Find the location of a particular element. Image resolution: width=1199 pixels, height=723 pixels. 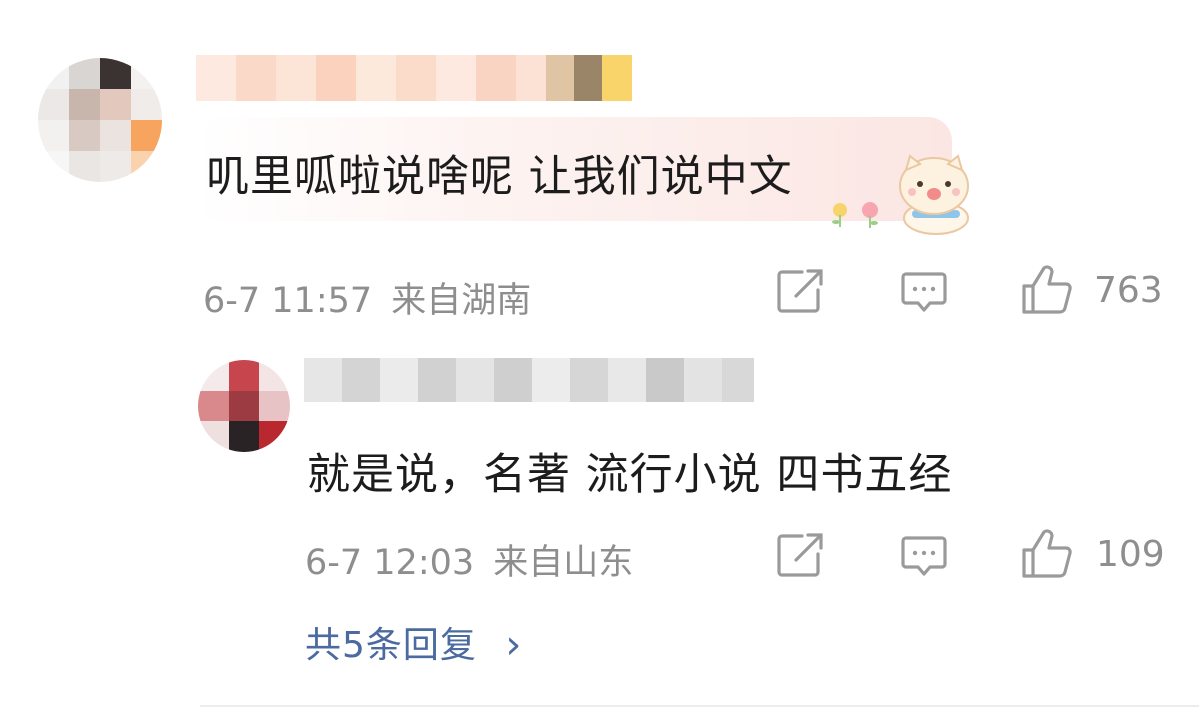

like-button: 109 is located at coordinates (1100, 555).